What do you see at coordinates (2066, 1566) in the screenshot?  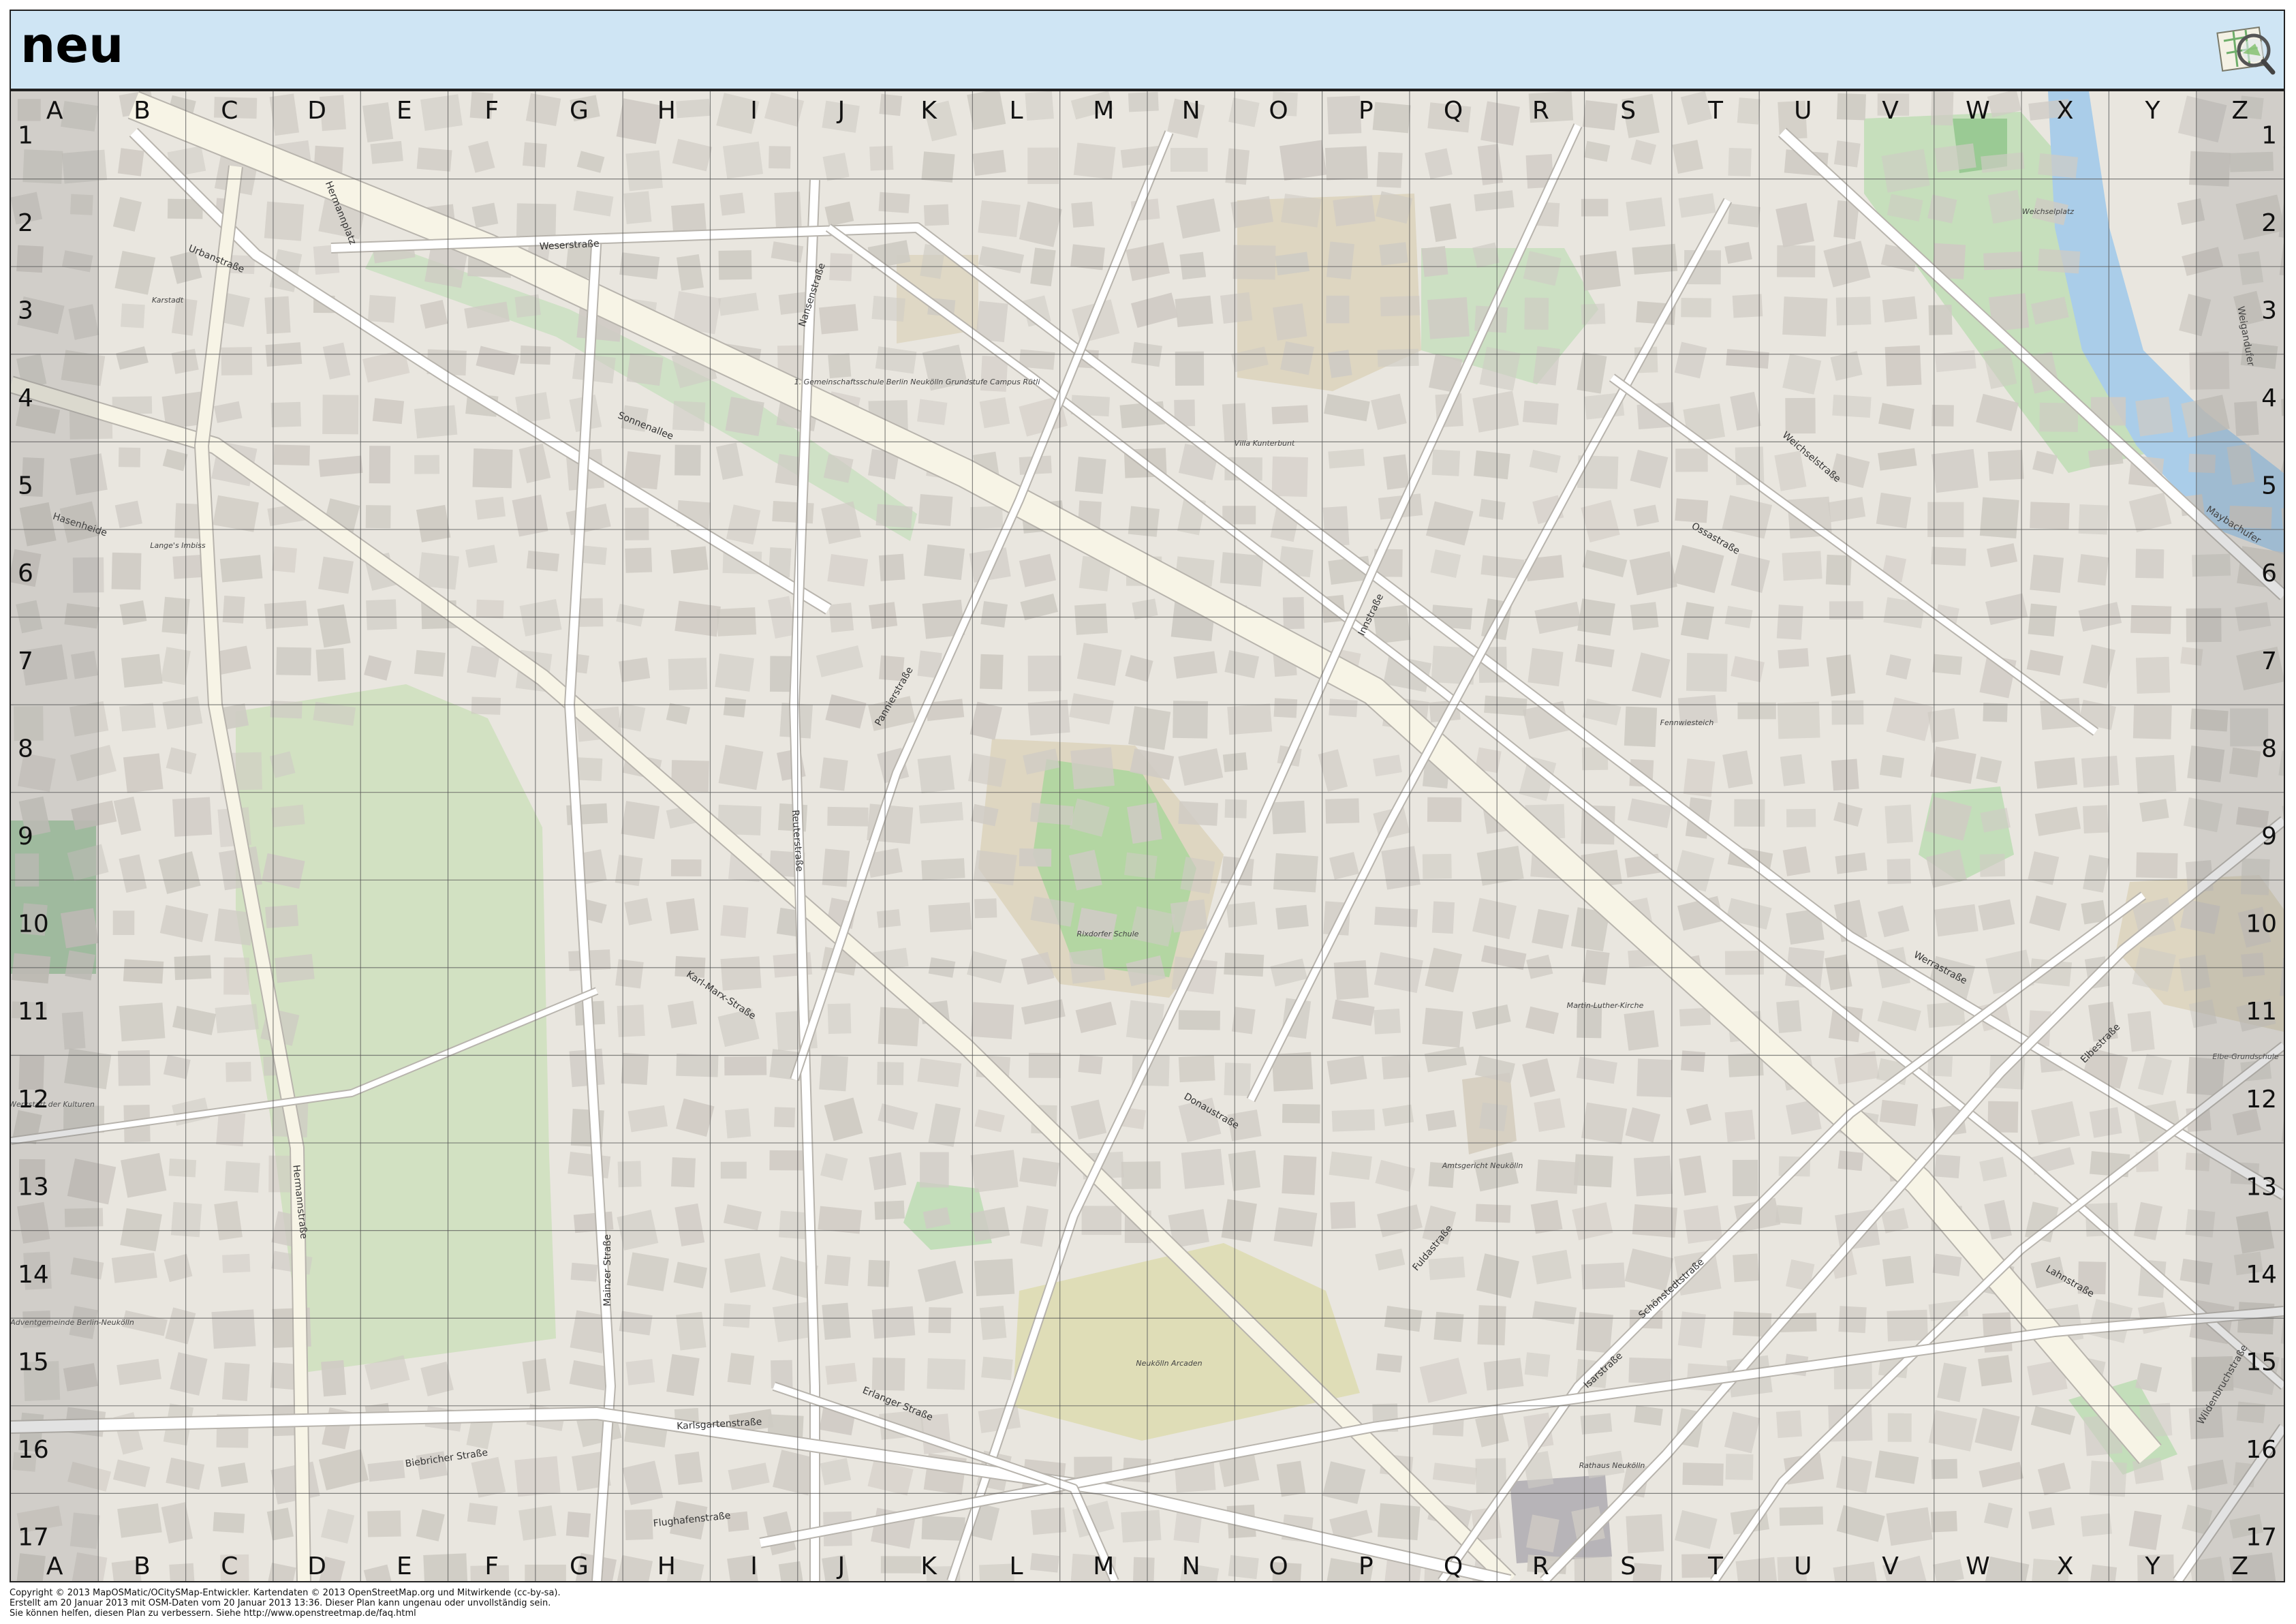 I see `grid-column-label-bottom: X` at bounding box center [2066, 1566].